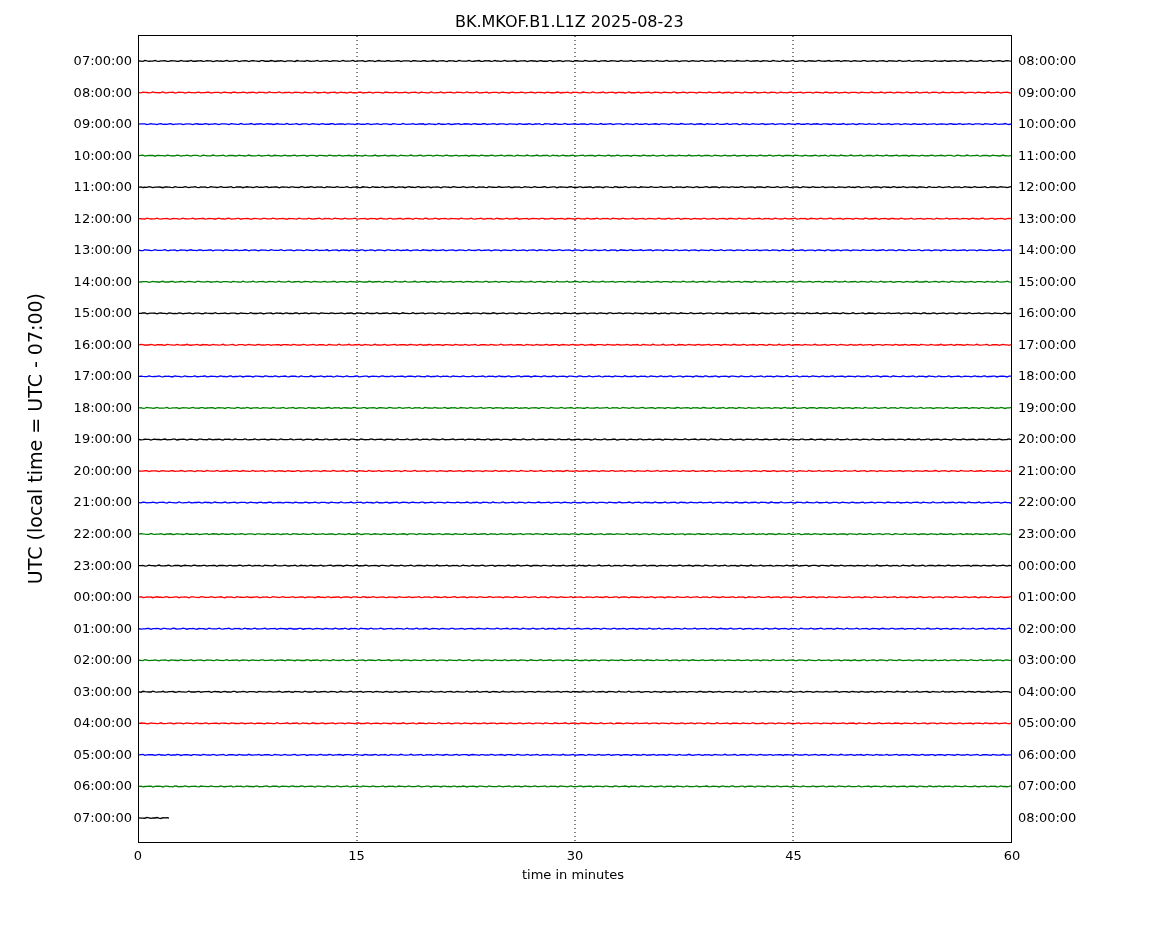  Describe the element at coordinates (356, 855) in the screenshot. I see `x-tick-label: 15` at that location.